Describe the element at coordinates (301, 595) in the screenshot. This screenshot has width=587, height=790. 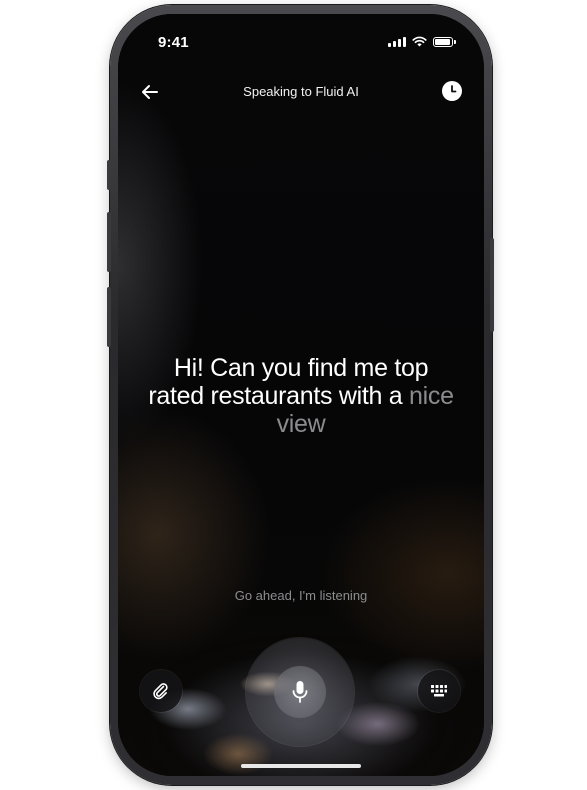
I see `listening-hint: Go ahead, I'm listening` at that location.